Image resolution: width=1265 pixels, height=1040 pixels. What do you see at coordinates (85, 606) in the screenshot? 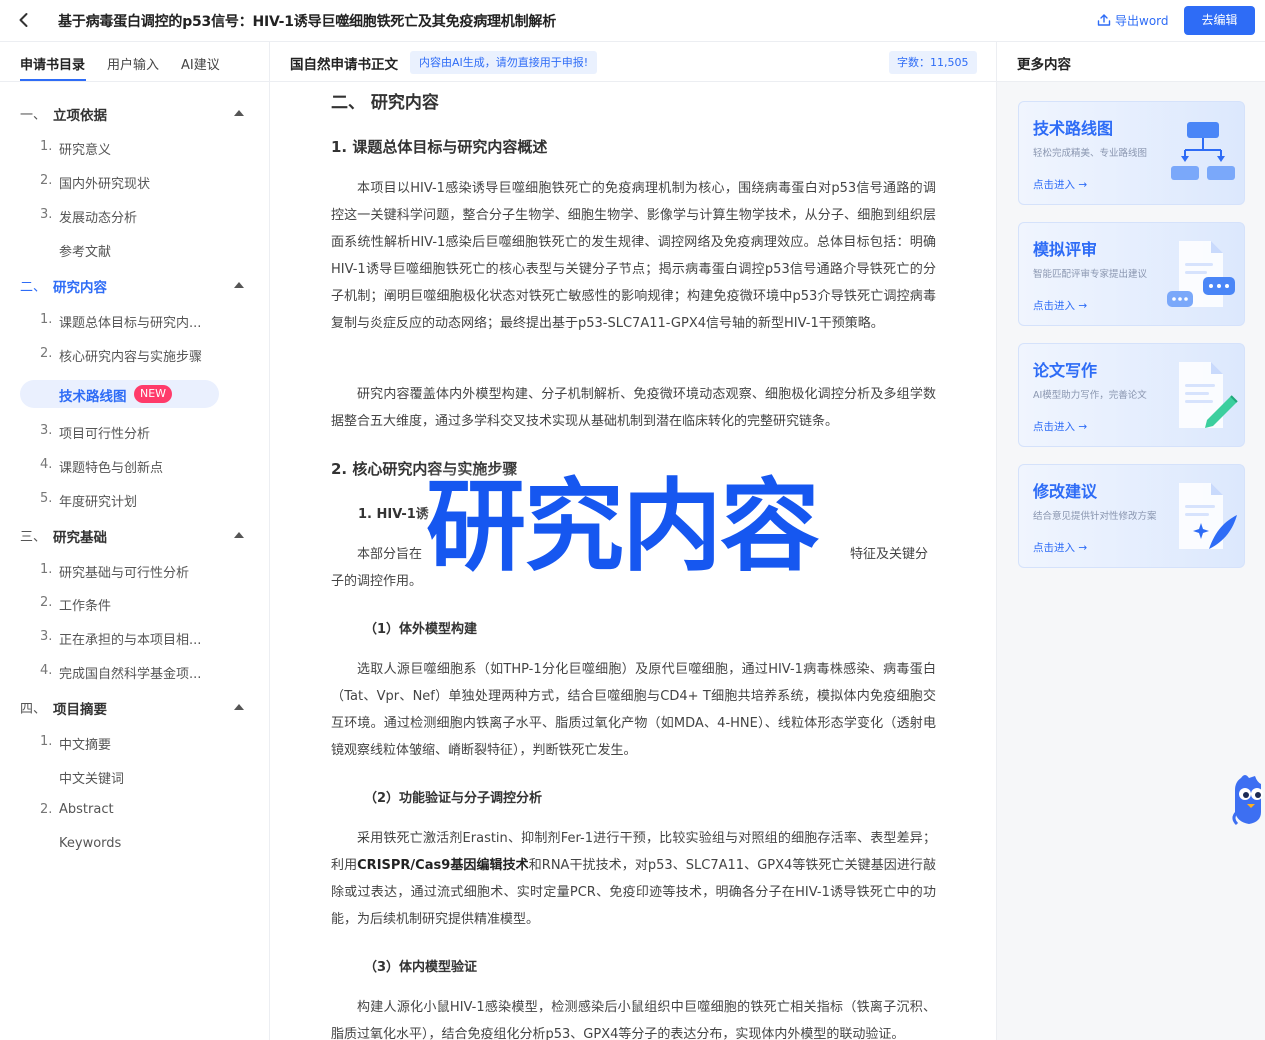
I see `nav-item-label: 工作条件` at bounding box center [85, 606].